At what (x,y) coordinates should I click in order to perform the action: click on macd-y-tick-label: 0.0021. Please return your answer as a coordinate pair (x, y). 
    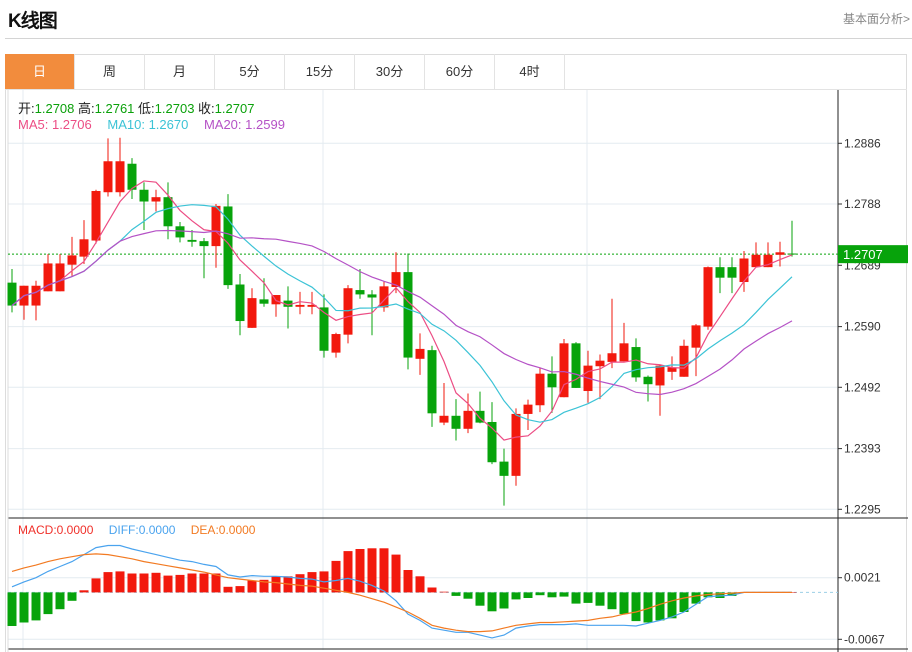
    Looking at the image, I should click on (862, 578).